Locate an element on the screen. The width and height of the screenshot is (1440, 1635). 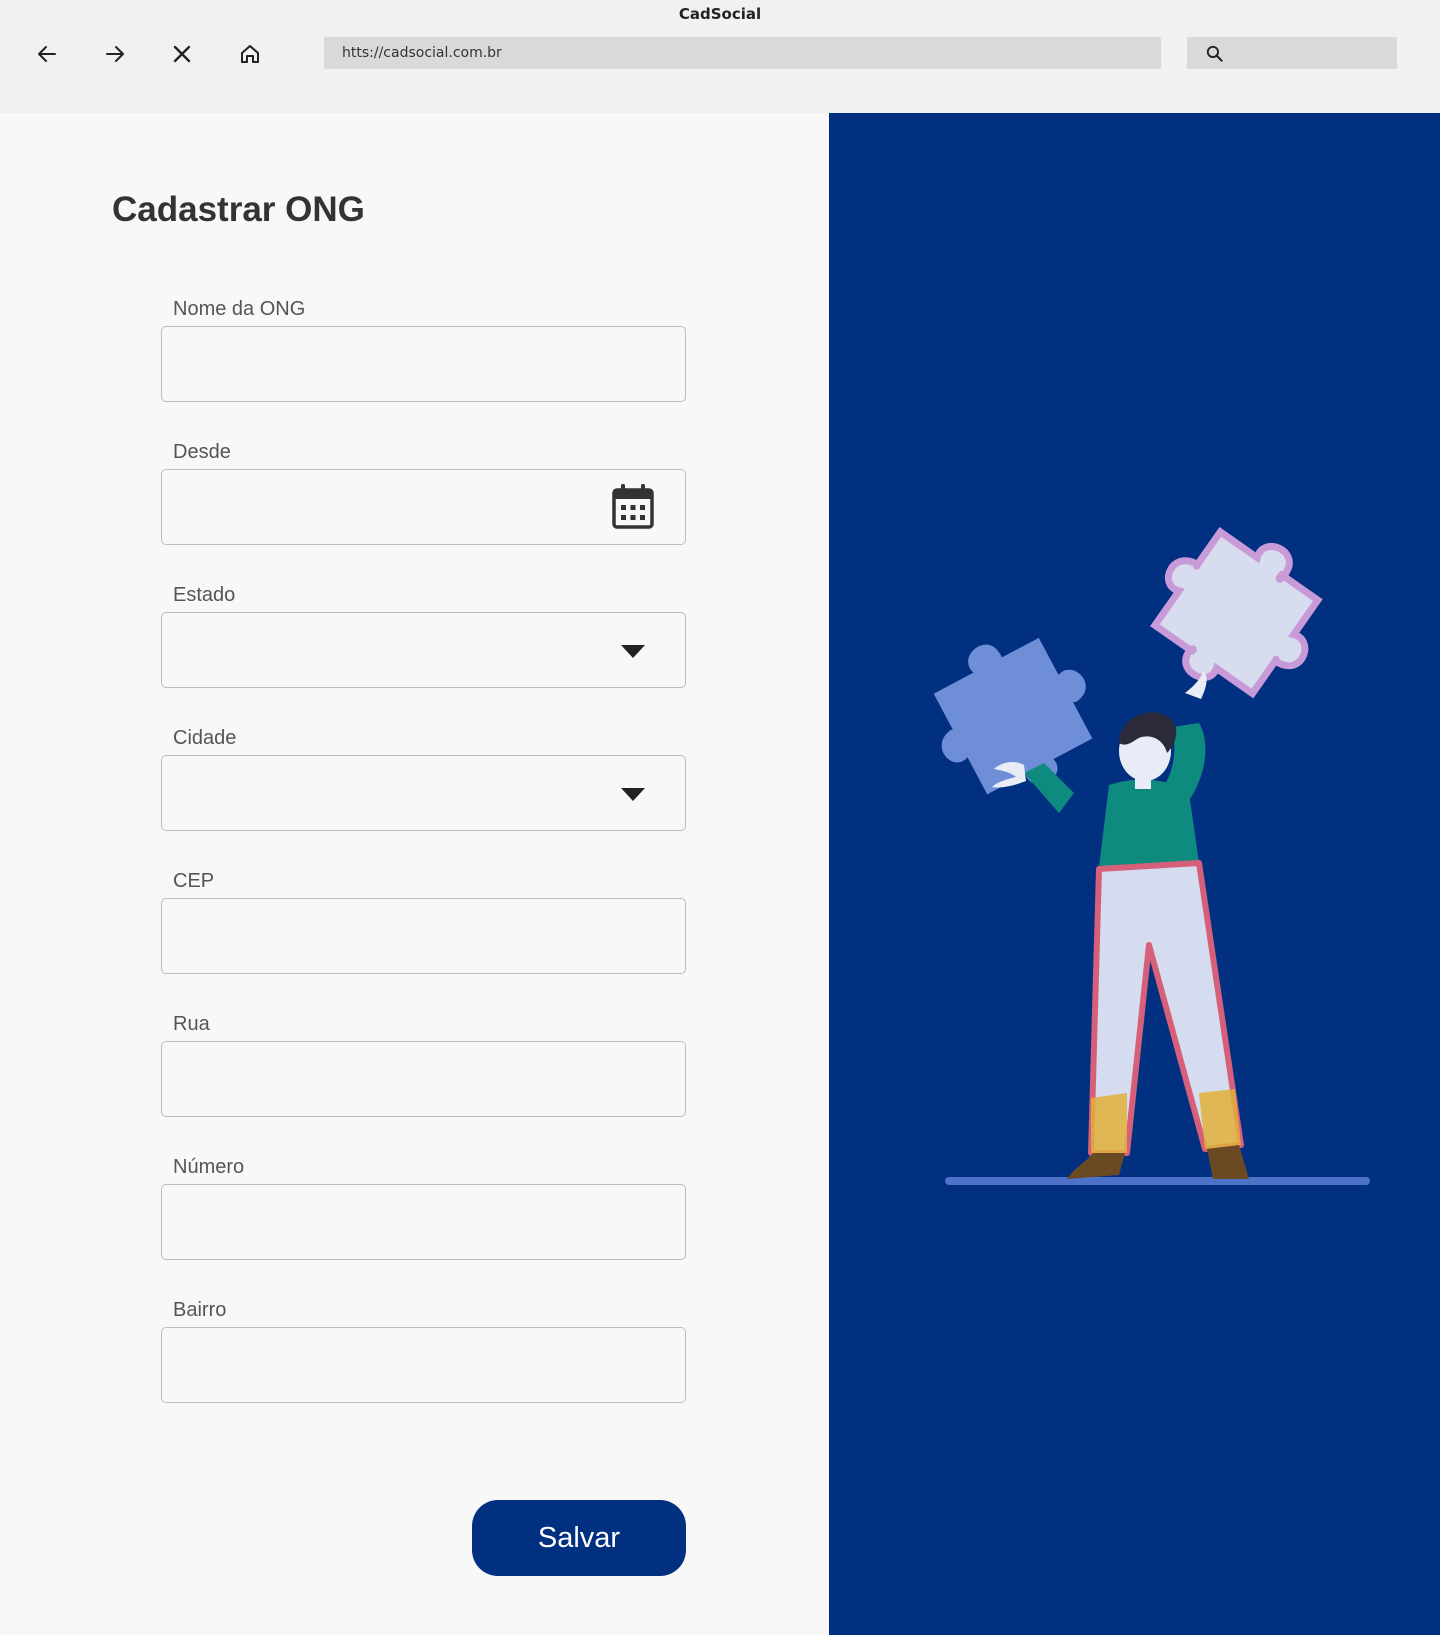
cep-label: CEP is located at coordinates (194, 881).